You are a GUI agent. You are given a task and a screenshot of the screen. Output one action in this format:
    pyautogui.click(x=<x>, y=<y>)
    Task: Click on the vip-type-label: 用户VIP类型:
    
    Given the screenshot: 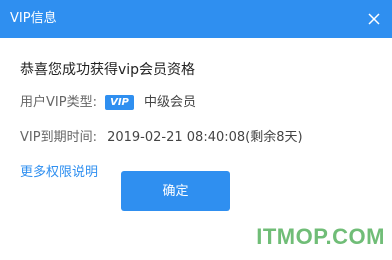 What is the action you would take?
    pyautogui.click(x=58, y=102)
    